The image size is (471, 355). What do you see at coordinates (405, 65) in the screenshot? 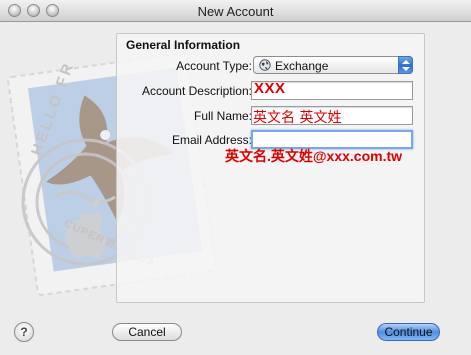
I see `chevron-updown-icon` at bounding box center [405, 65].